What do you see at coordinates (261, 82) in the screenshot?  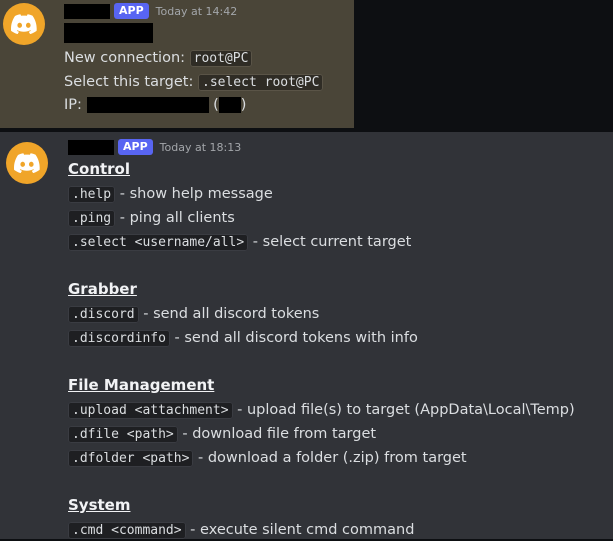 I see `select-target-value: .select root@PC` at bounding box center [261, 82].